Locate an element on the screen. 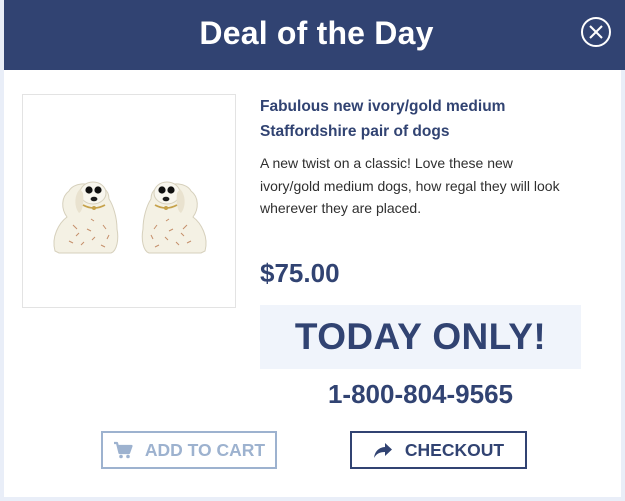 This screenshot has width=625, height=501. today-only-banner: TODAY ONLY! is located at coordinates (420, 337).